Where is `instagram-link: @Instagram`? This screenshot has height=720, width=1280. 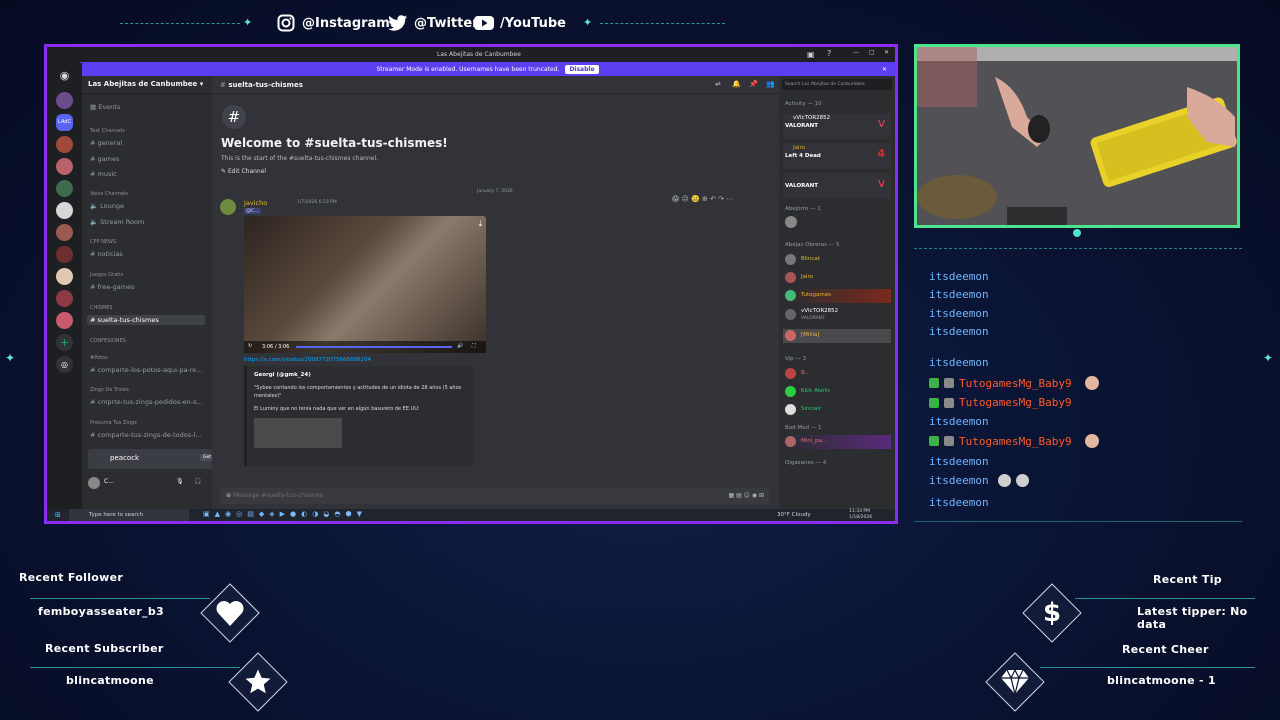
instagram-link: @Instagram is located at coordinates (333, 23).